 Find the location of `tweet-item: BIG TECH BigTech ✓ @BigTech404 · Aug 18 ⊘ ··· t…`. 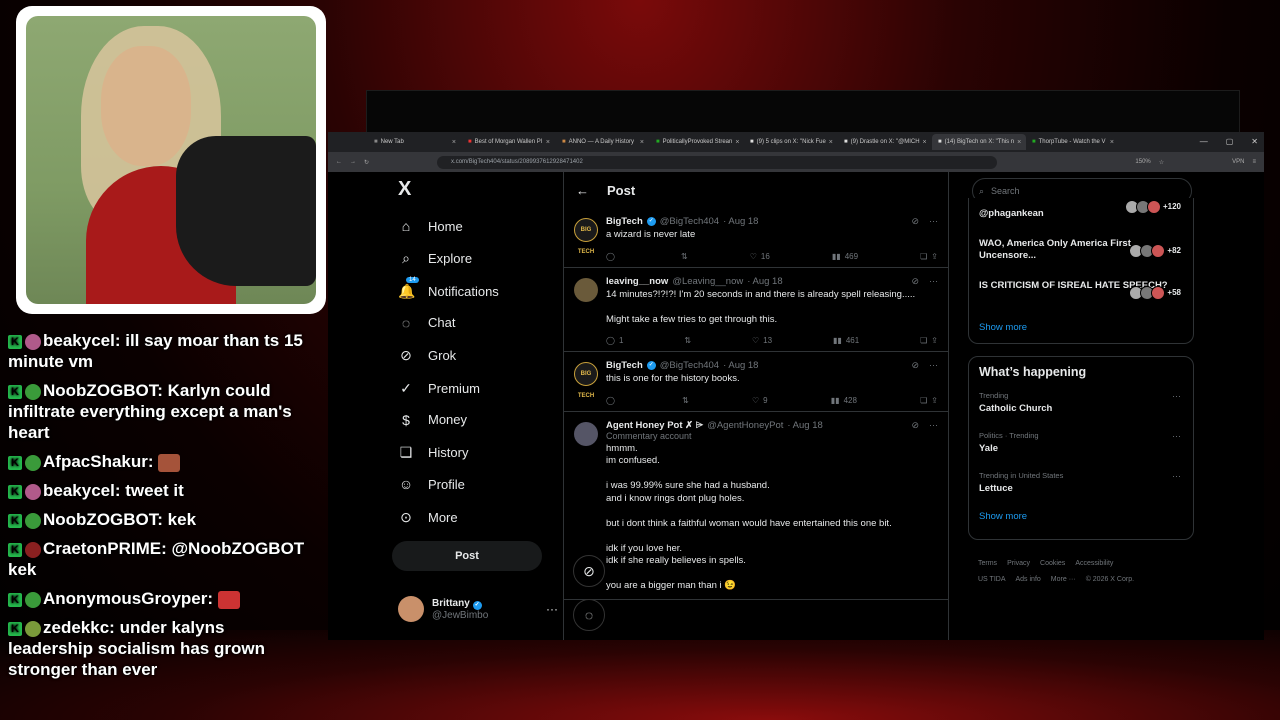

tweet-item: BIG TECH BigTech ✓ @BigTech404 · Aug 18 ⊘ ··· t… is located at coordinates (756, 382).